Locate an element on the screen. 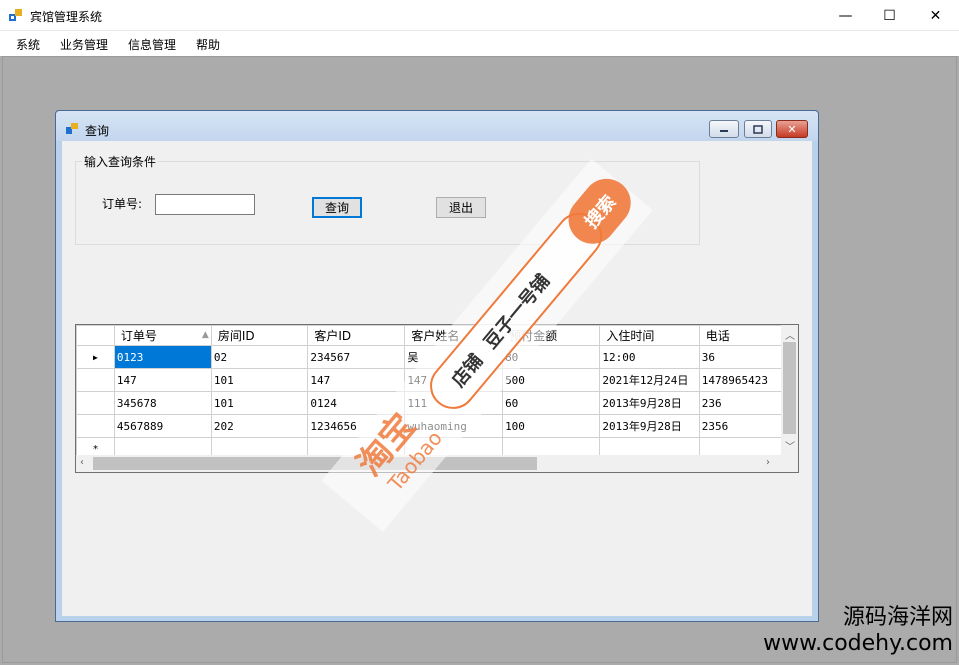 Image resolution: width=959 pixels, height=665 pixels. scroll-down-icon: ﹀ is located at coordinates (790, 445).